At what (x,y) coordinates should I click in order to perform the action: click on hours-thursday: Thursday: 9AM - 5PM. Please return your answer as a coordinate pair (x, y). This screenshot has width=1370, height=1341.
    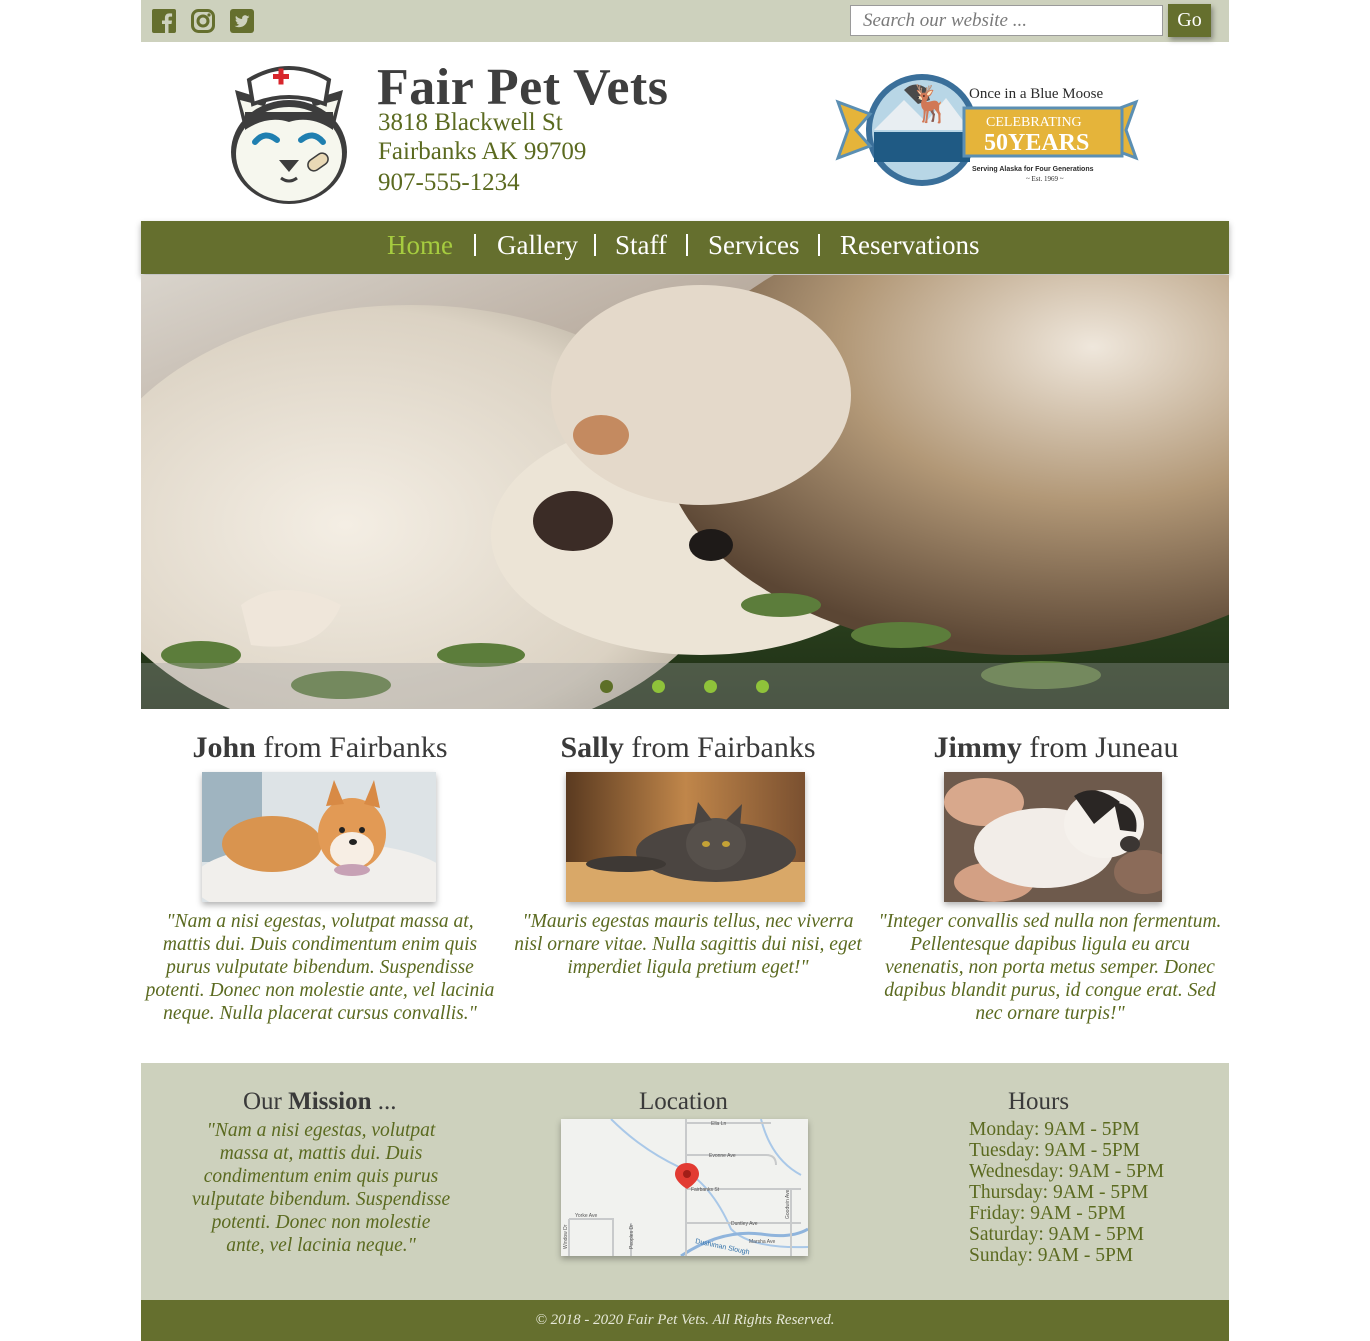
    Looking at the image, I should click on (1059, 1192).